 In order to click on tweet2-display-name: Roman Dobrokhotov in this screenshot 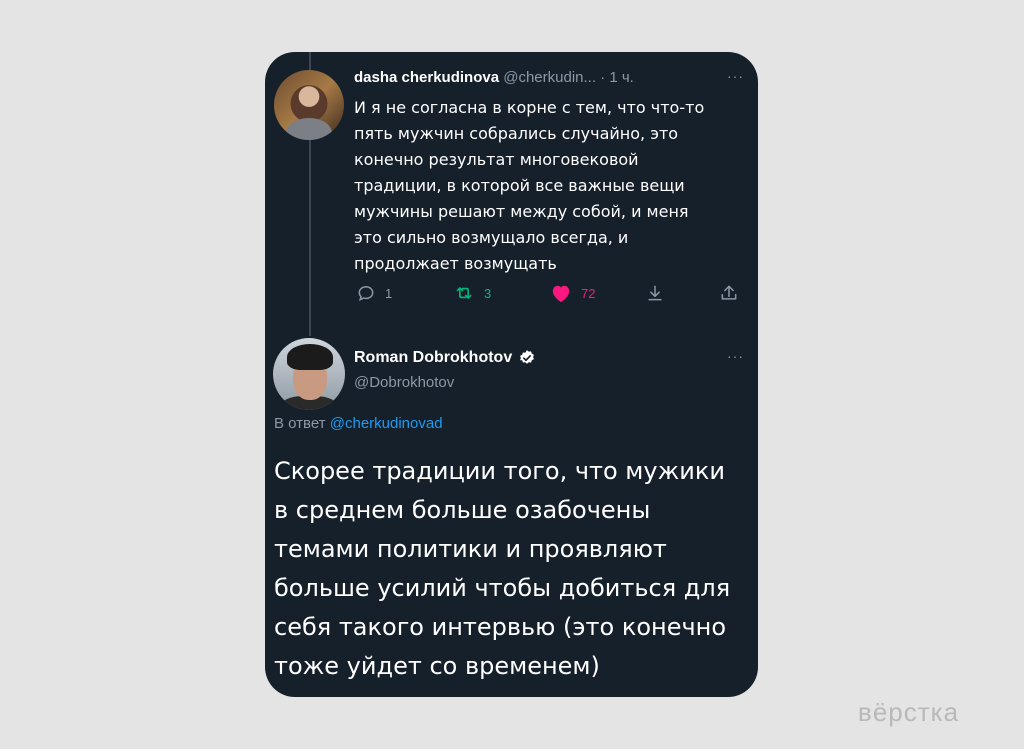, I will do `click(433, 358)`.